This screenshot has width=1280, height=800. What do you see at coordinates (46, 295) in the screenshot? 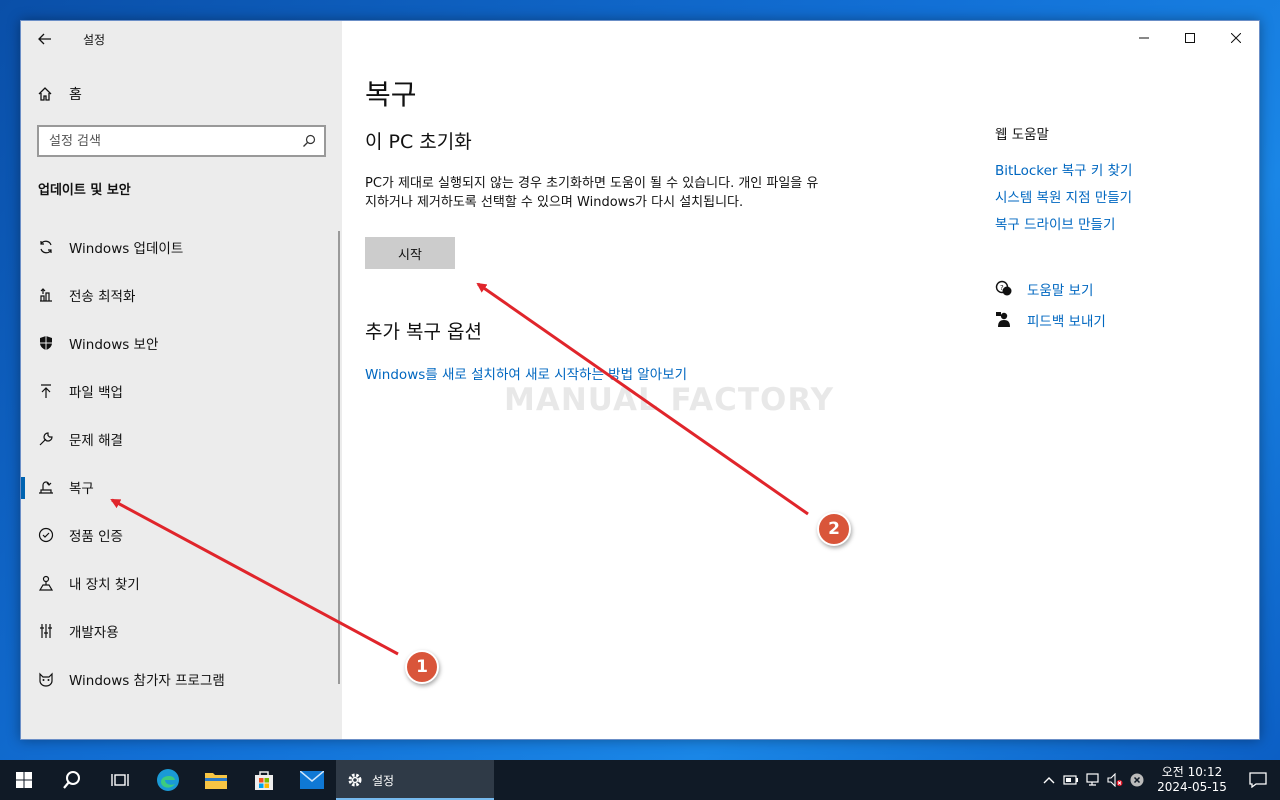
I see `delivery-optimization-icon` at bounding box center [46, 295].